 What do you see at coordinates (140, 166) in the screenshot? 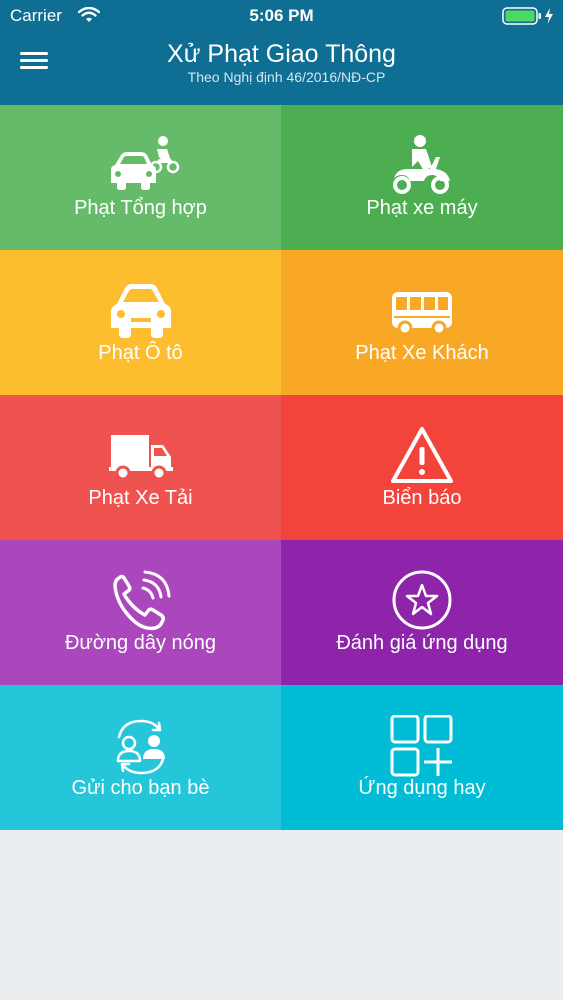
I see `car-motorbike-icon` at bounding box center [140, 166].